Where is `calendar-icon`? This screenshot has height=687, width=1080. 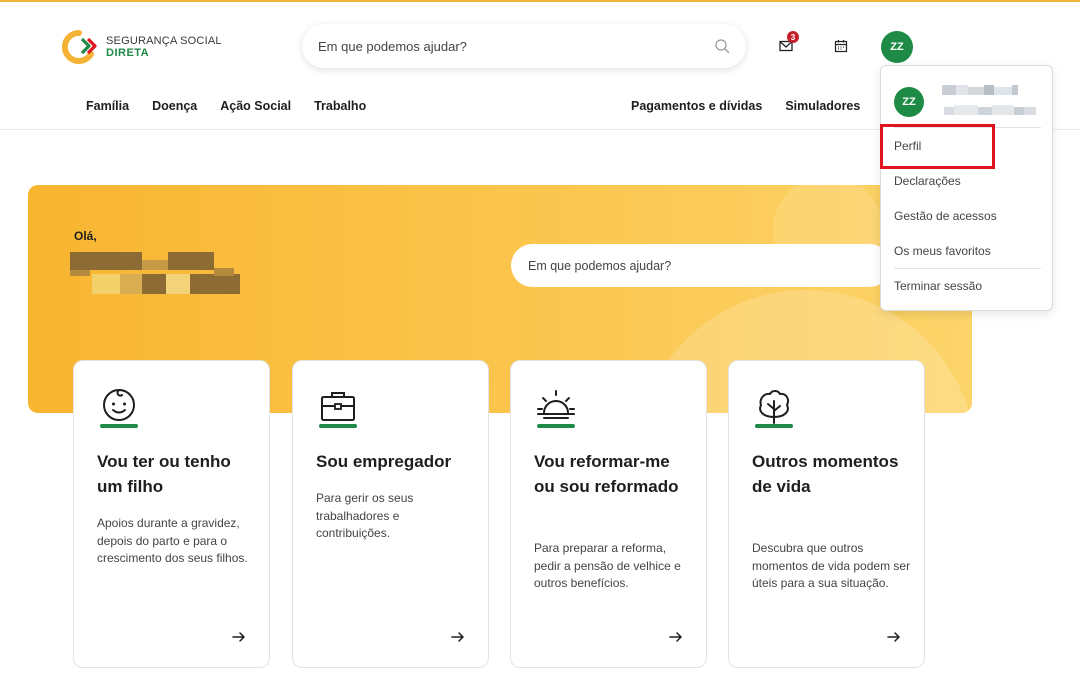 calendar-icon is located at coordinates (841, 46).